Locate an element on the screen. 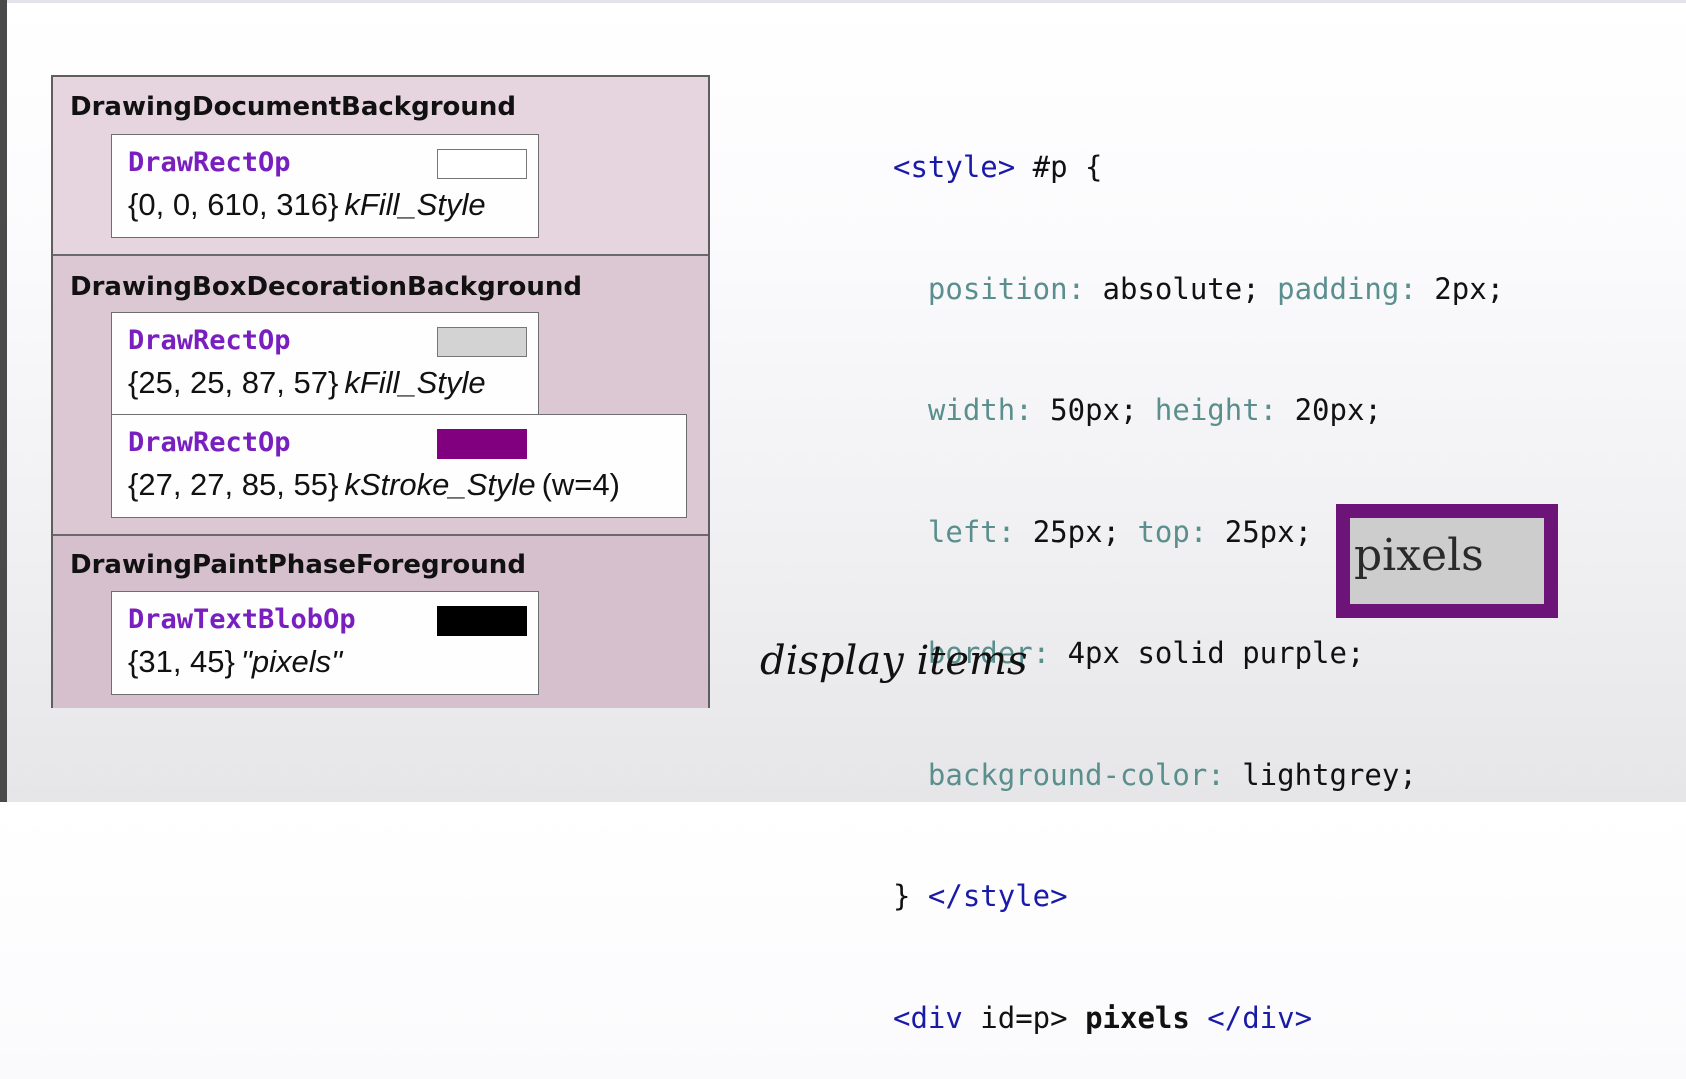 The height and width of the screenshot is (1079, 1686). code-value: 20px; is located at coordinates (1329, 410).